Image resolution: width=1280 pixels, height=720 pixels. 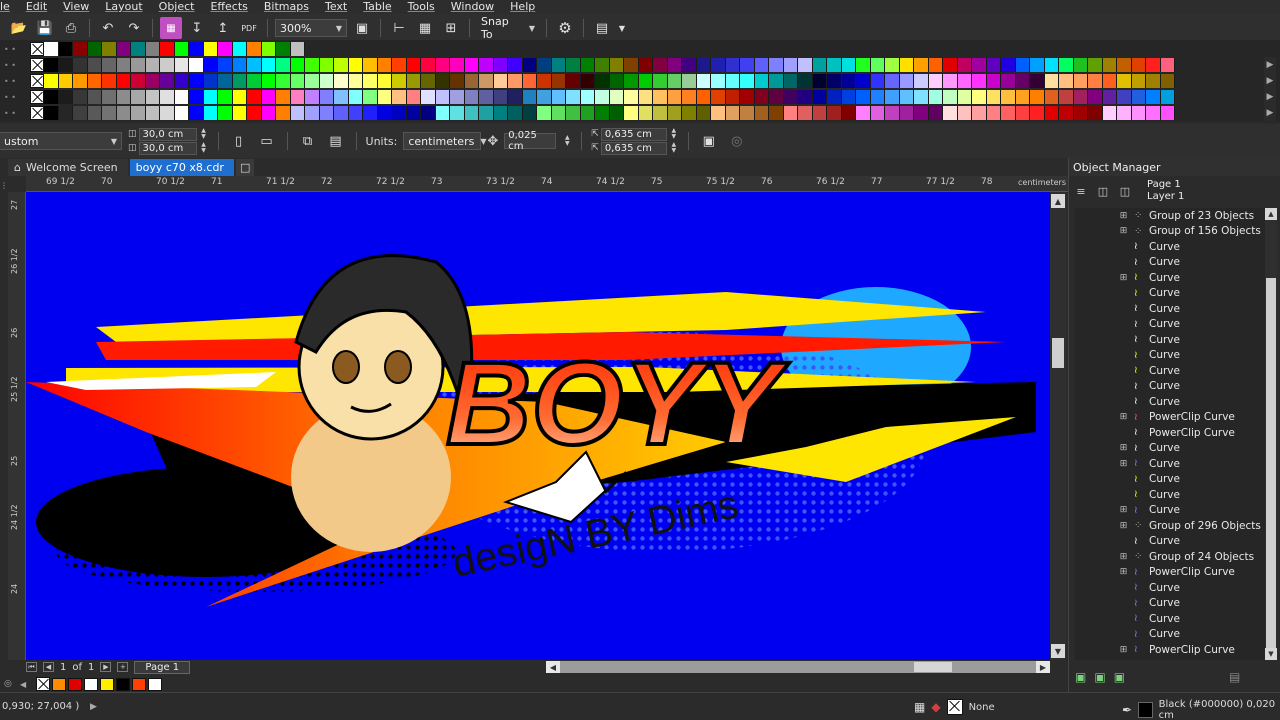 What do you see at coordinates (286, 7) in the screenshot?
I see `menu-bitmaps: Bitmaps` at bounding box center [286, 7].